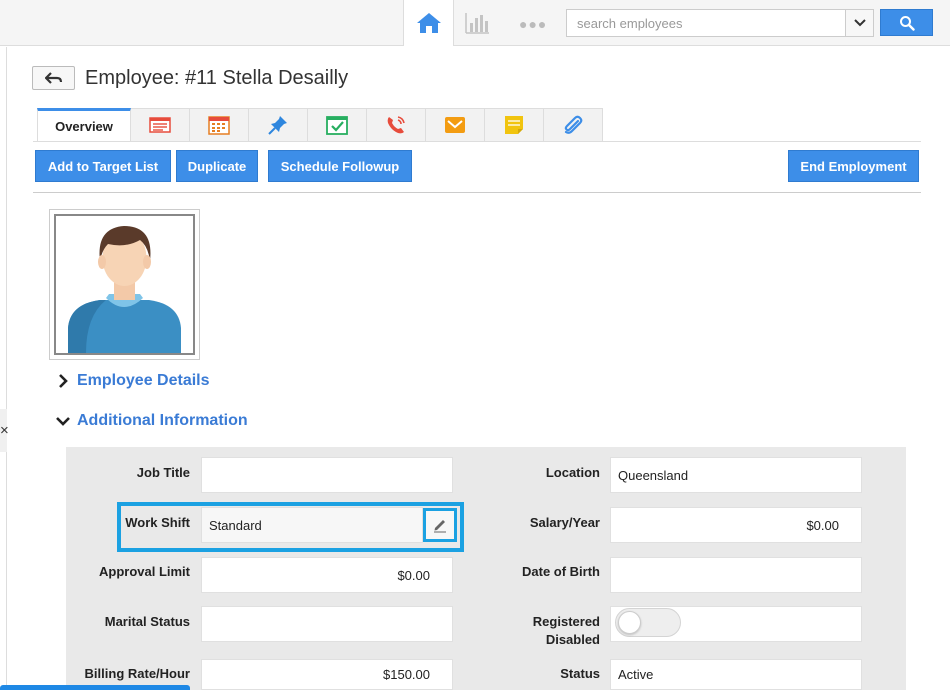 The image size is (950, 690). I want to click on more-dots-icon: ●●●, so click(533, 24).